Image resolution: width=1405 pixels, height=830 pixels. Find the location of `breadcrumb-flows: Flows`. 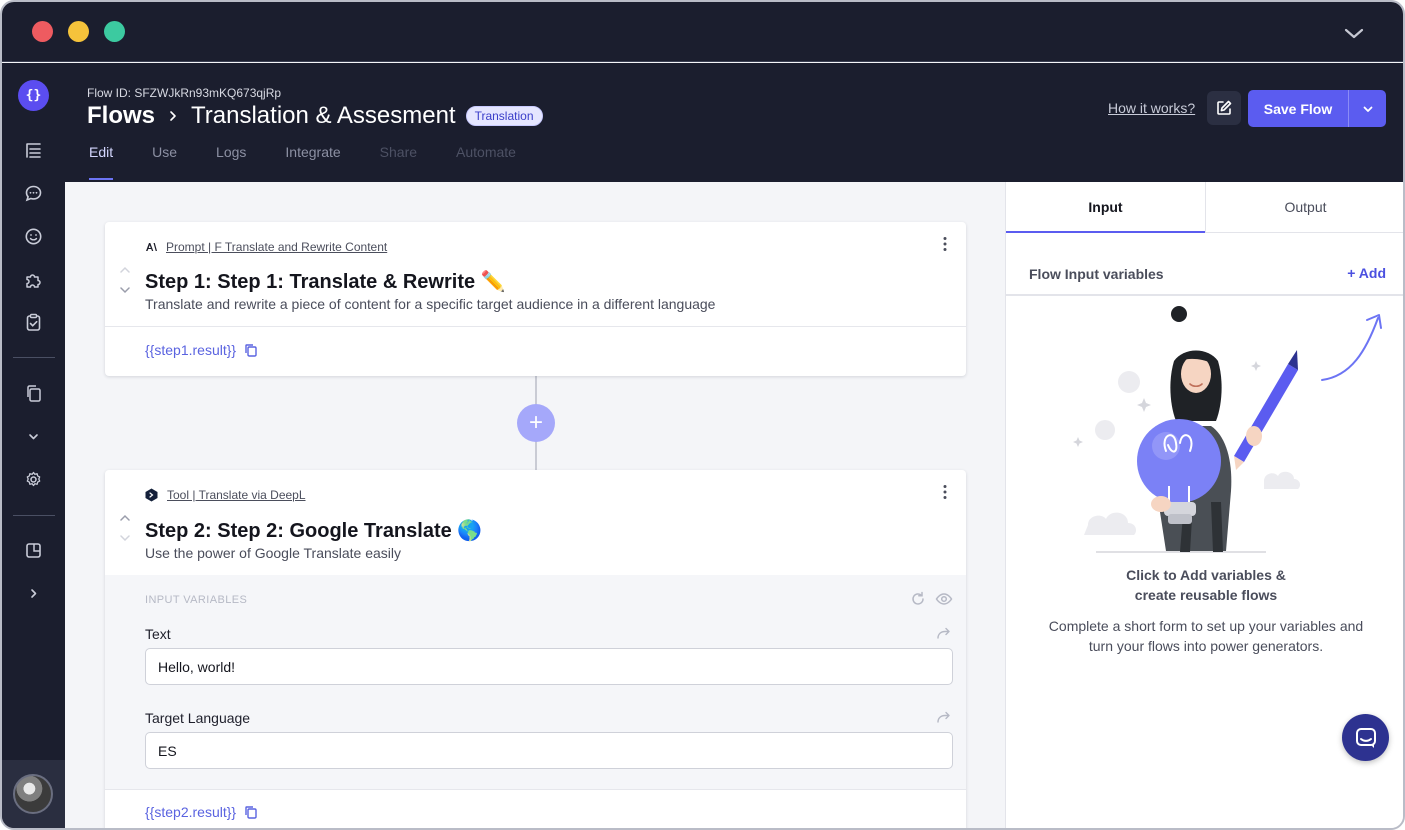

breadcrumb-flows: Flows is located at coordinates (121, 116).